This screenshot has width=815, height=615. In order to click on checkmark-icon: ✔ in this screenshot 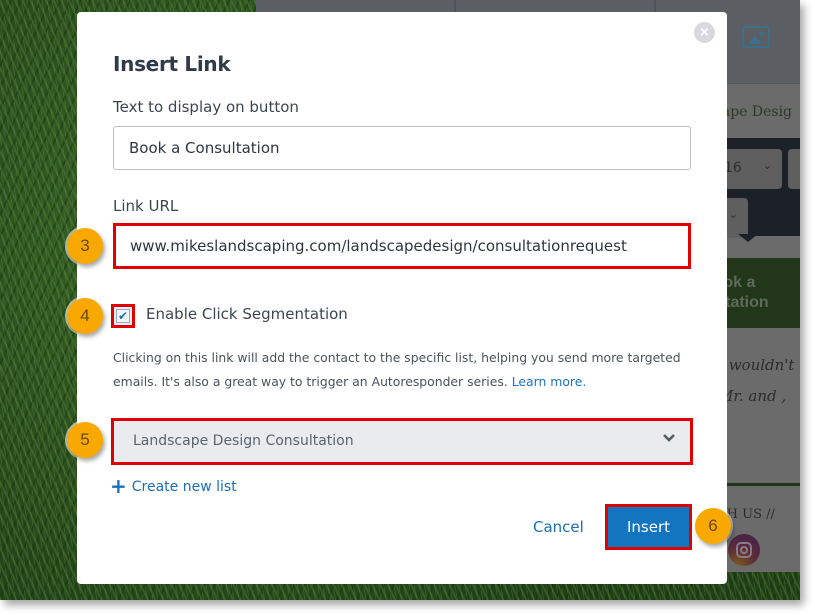, I will do `click(123, 316)`.